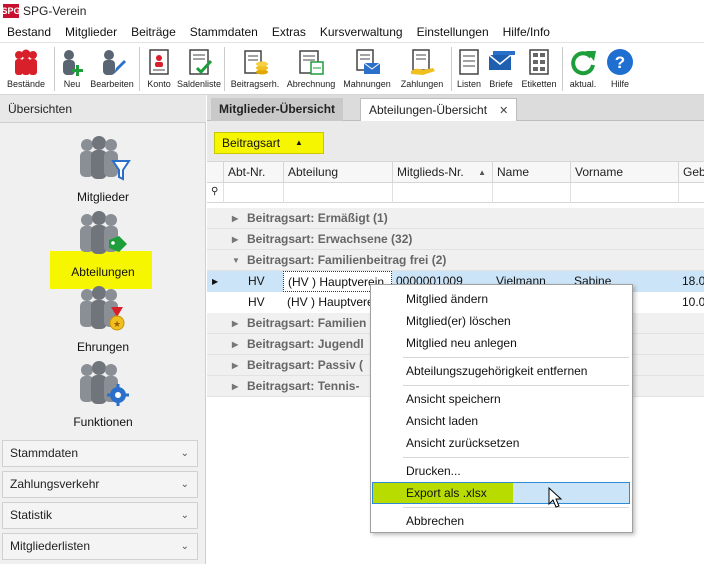  Describe the element at coordinates (103, 422) in the screenshot. I see `sidebar-item-label: Funktionen` at that location.